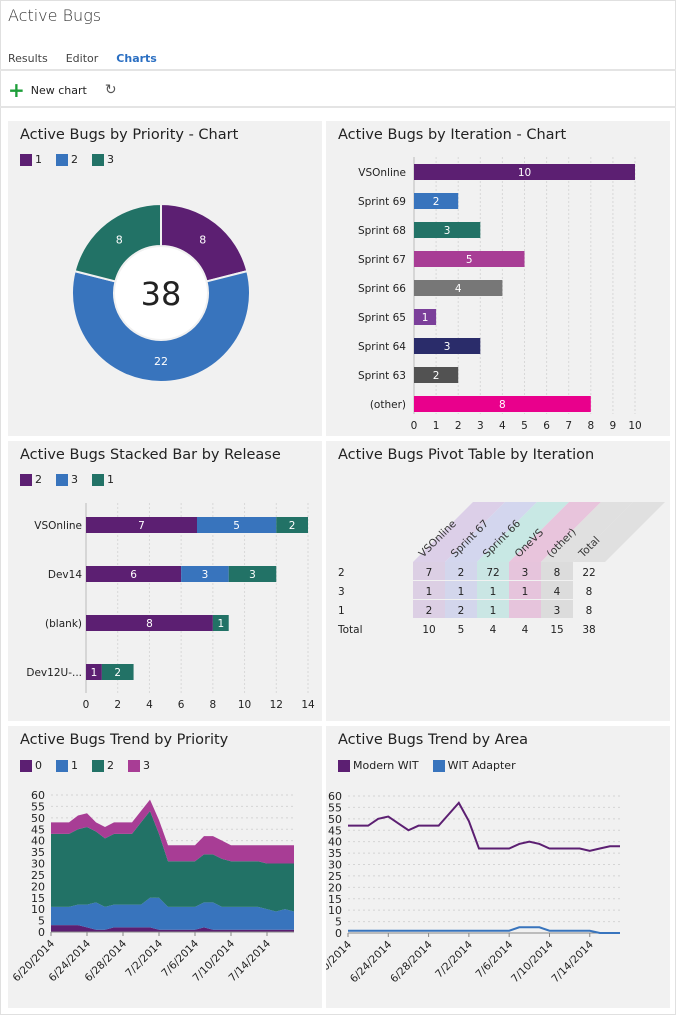 This screenshot has height=1015, width=676. What do you see at coordinates (111, 90) in the screenshot?
I see `refresh-icon: ↻` at bounding box center [111, 90].